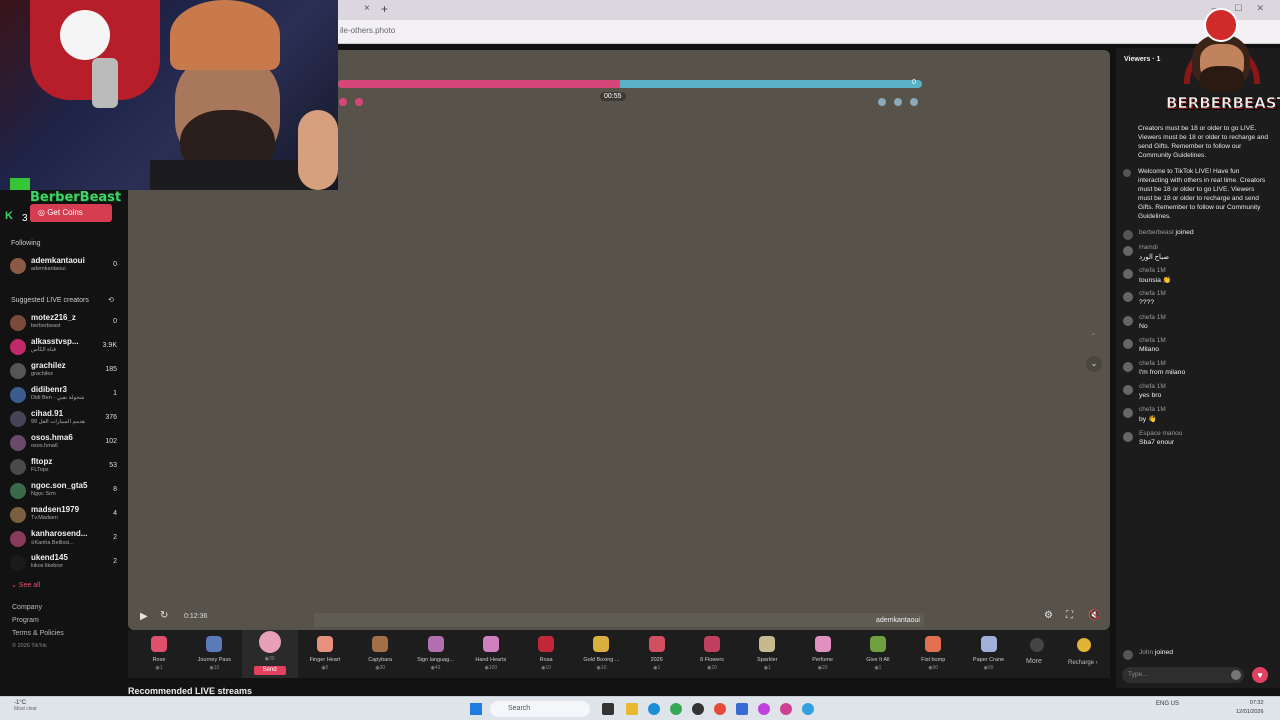 The width and height of the screenshot is (1280, 720). Describe the element at coordinates (546, 654) in the screenshot. I see `gift-item: Rosa ◉10` at that location.